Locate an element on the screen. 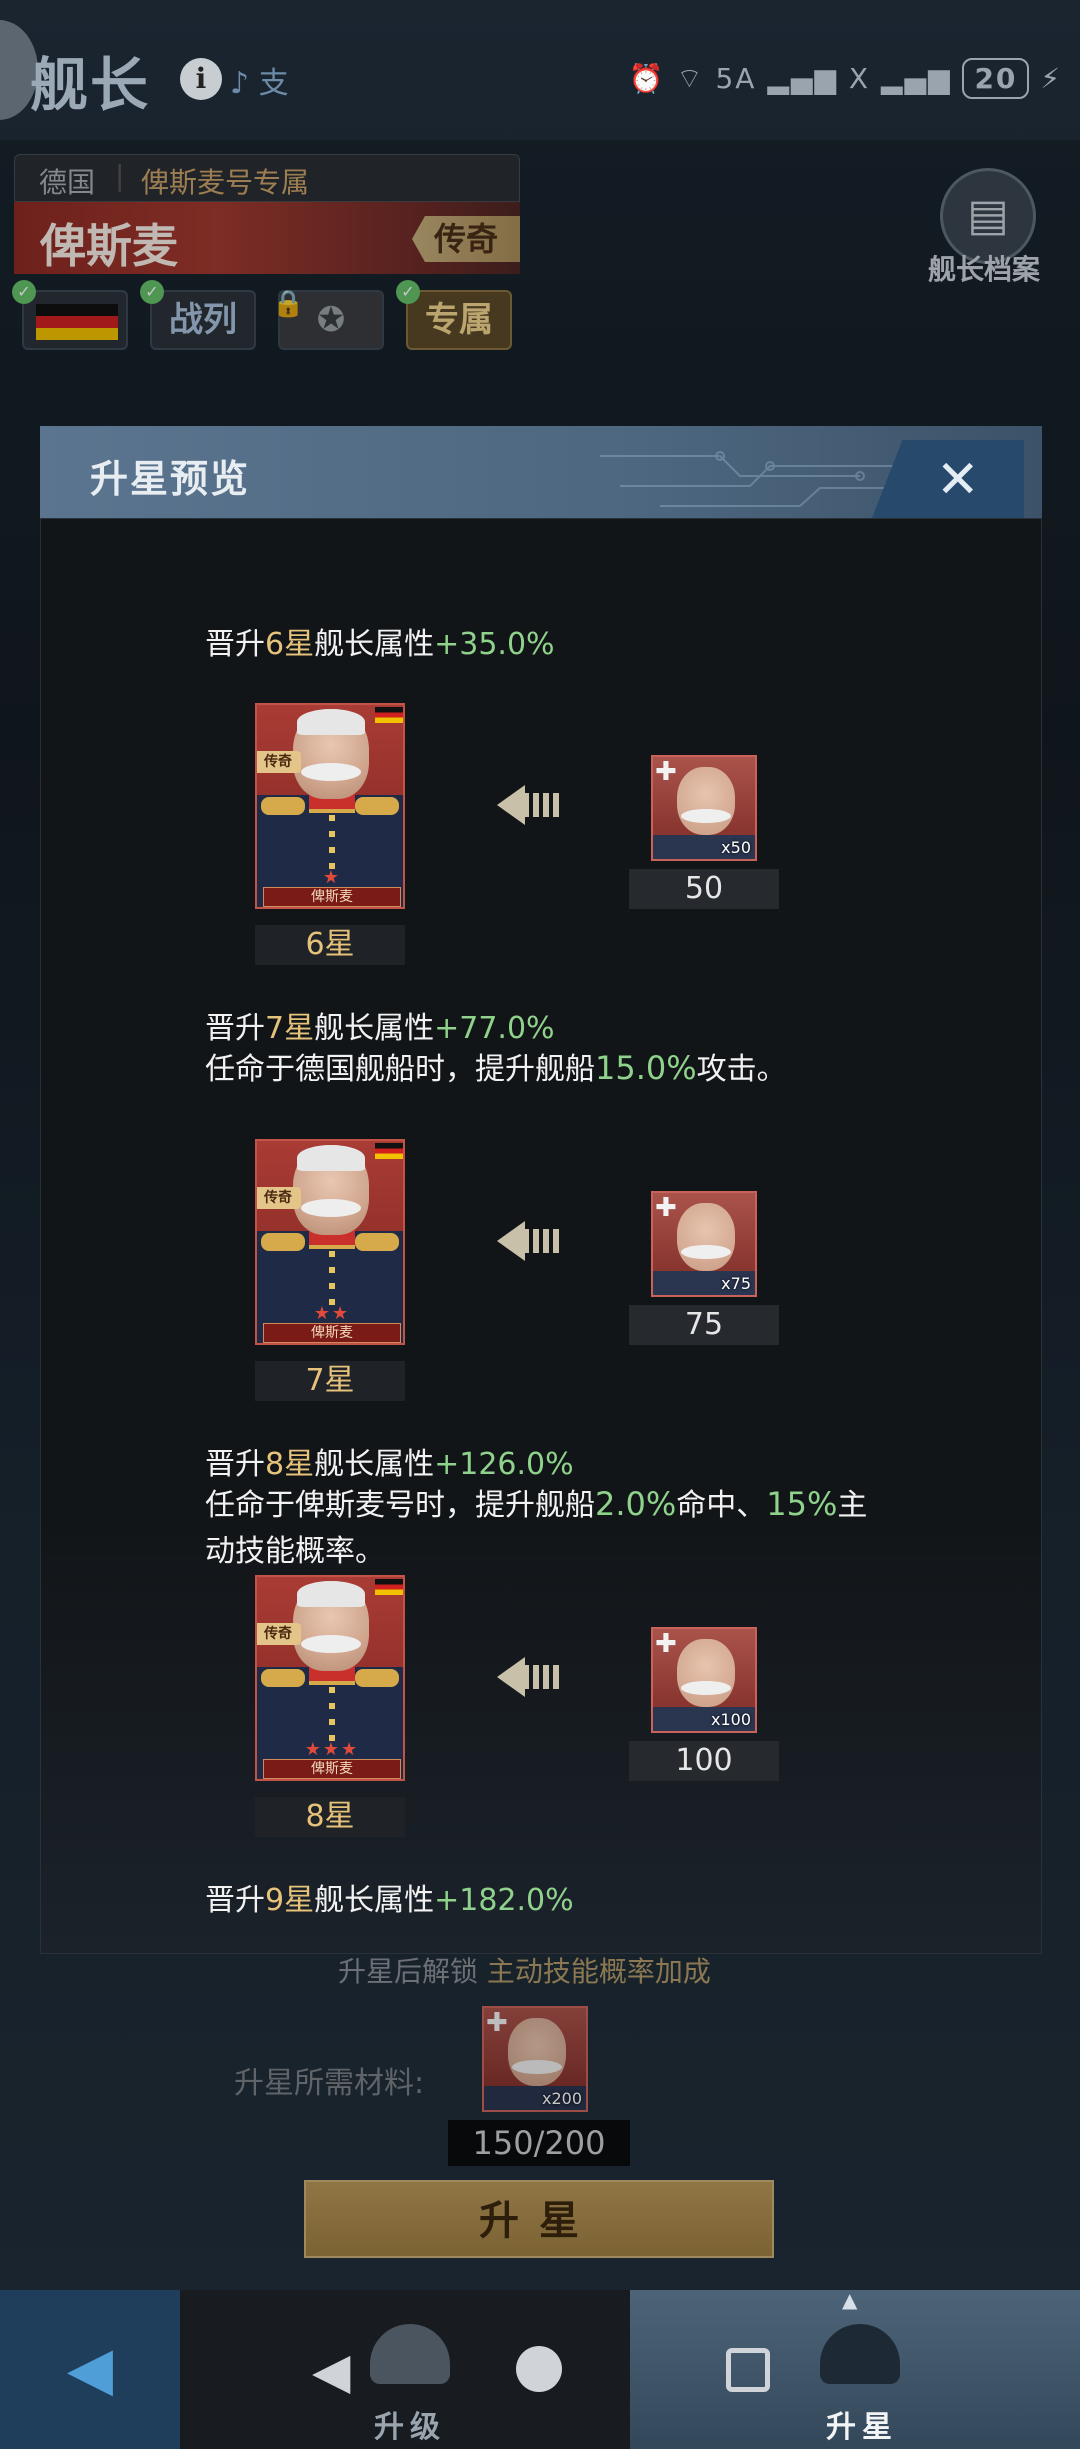  captain-star-hat-icon is located at coordinates (860, 2354).